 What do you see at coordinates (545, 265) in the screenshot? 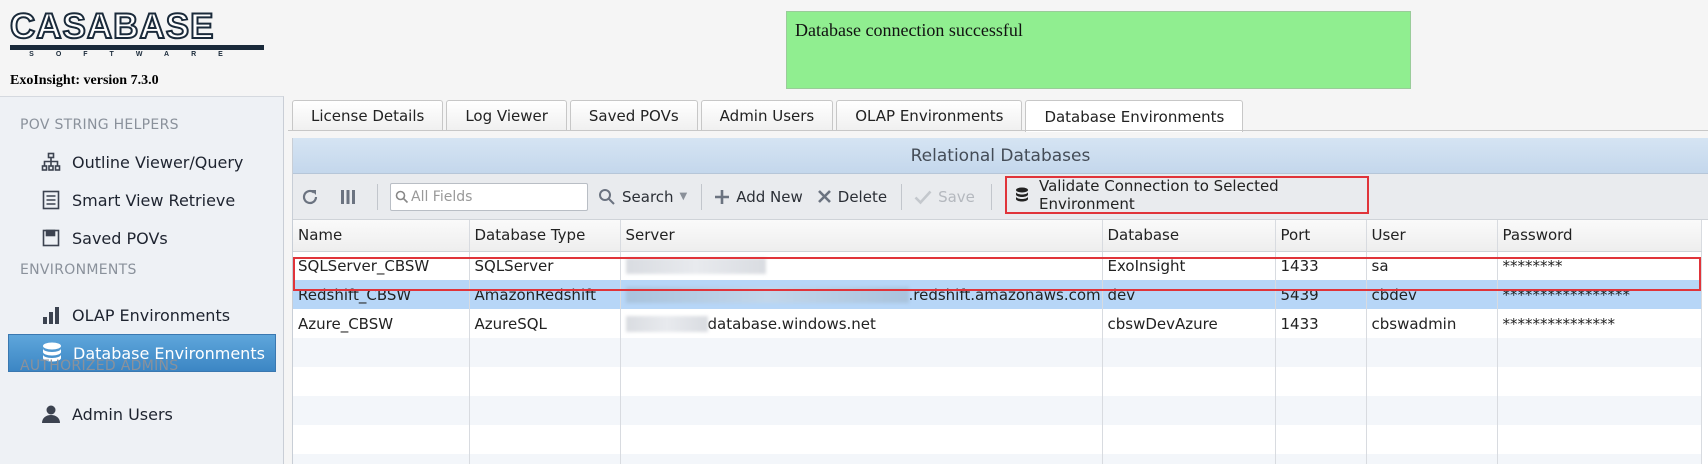
I see `cell-database-type: SQLServer` at bounding box center [545, 265].